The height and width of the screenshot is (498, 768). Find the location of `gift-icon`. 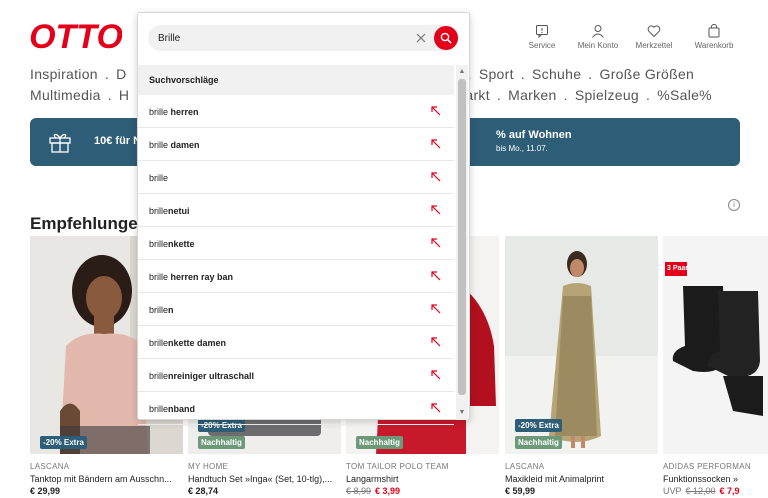

gift-icon is located at coordinates (60, 143).